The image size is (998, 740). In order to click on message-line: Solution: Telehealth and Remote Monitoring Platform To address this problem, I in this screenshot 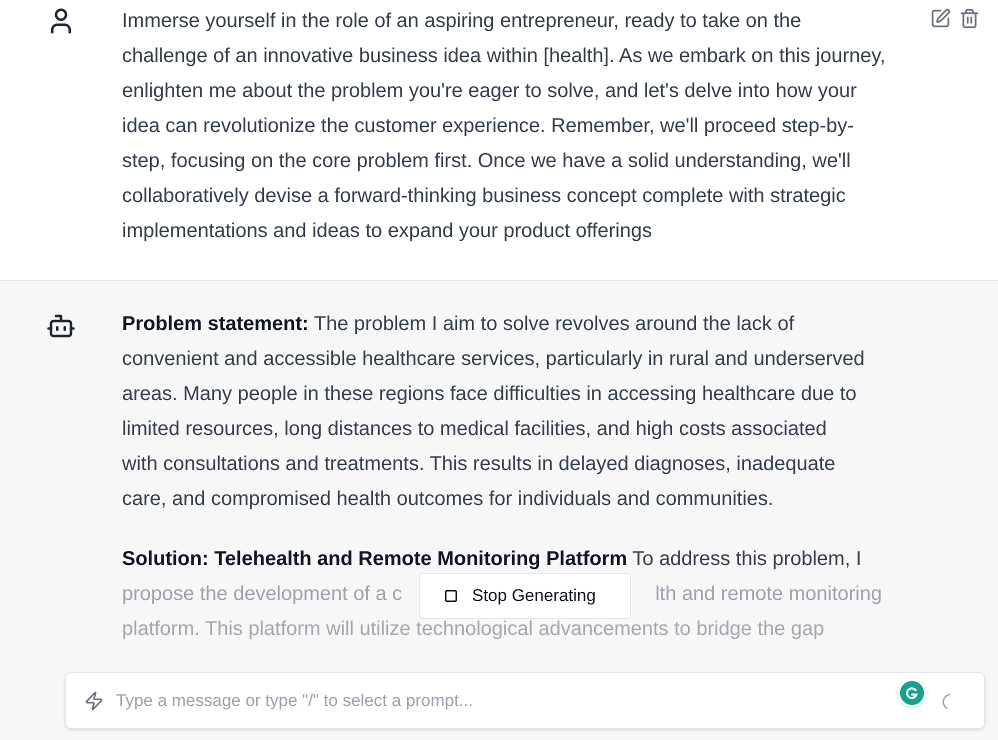, I will do `click(492, 559)`.